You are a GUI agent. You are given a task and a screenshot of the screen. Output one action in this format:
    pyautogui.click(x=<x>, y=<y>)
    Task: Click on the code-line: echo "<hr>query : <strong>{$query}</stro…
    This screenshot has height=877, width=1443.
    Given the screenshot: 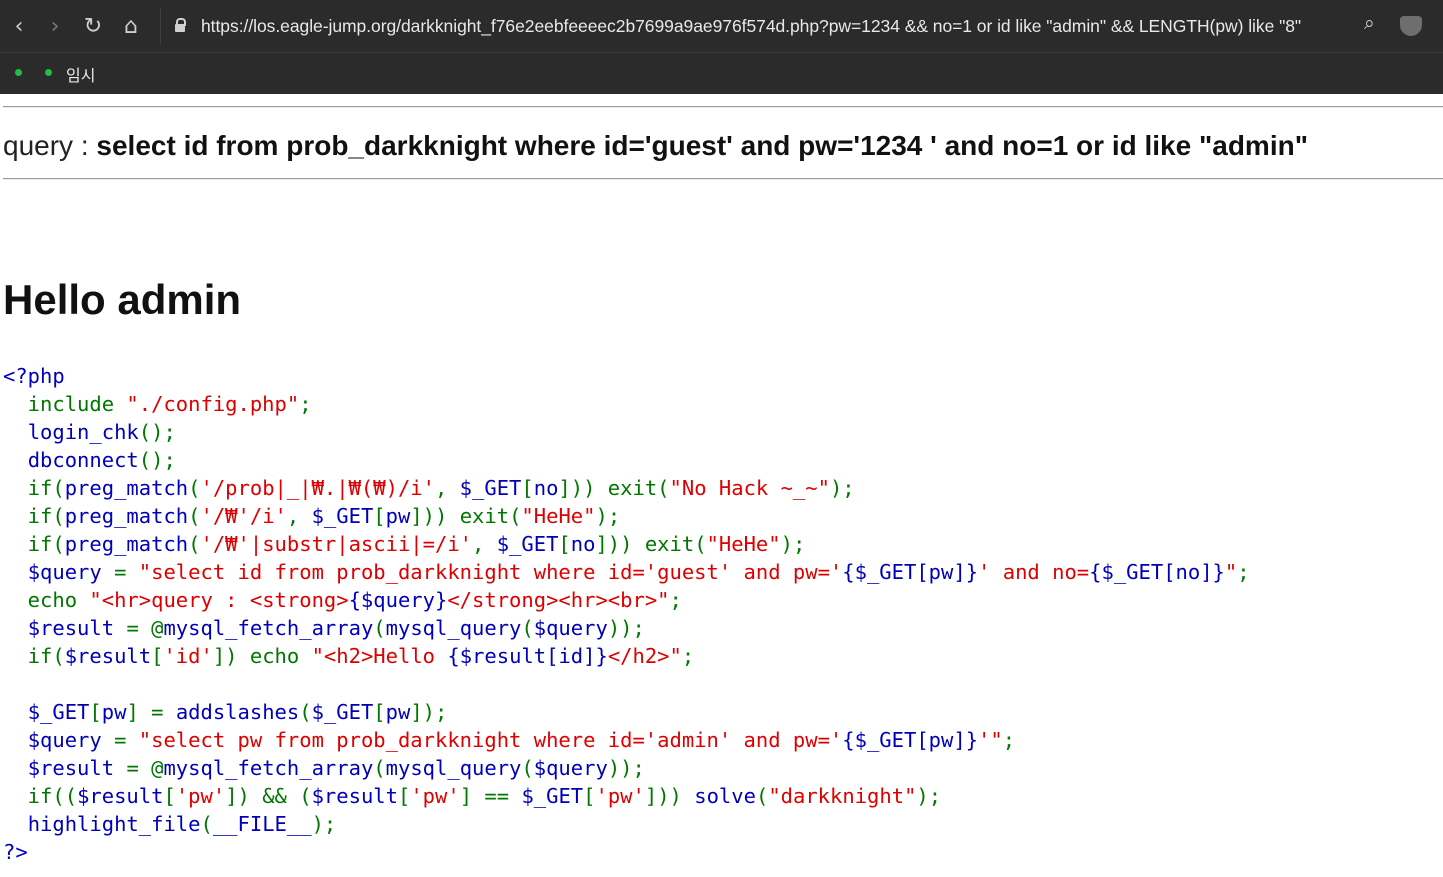 What is the action you would take?
    pyautogui.click(x=626, y=600)
    